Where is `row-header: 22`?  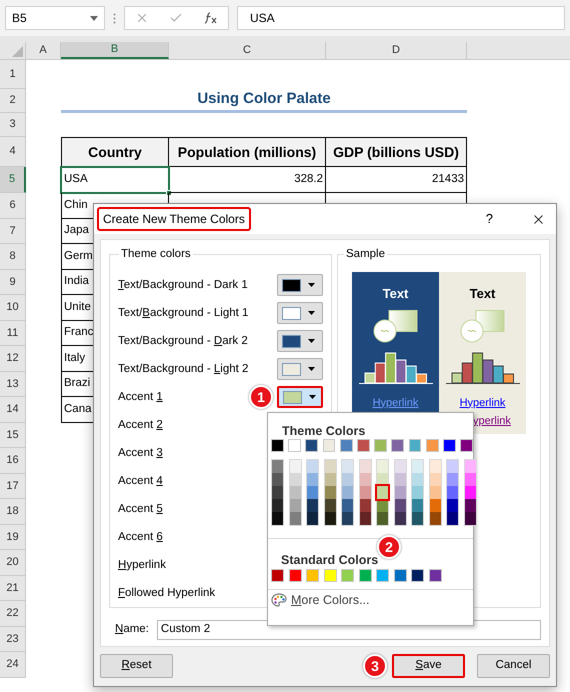 row-header: 22 is located at coordinates (13, 613).